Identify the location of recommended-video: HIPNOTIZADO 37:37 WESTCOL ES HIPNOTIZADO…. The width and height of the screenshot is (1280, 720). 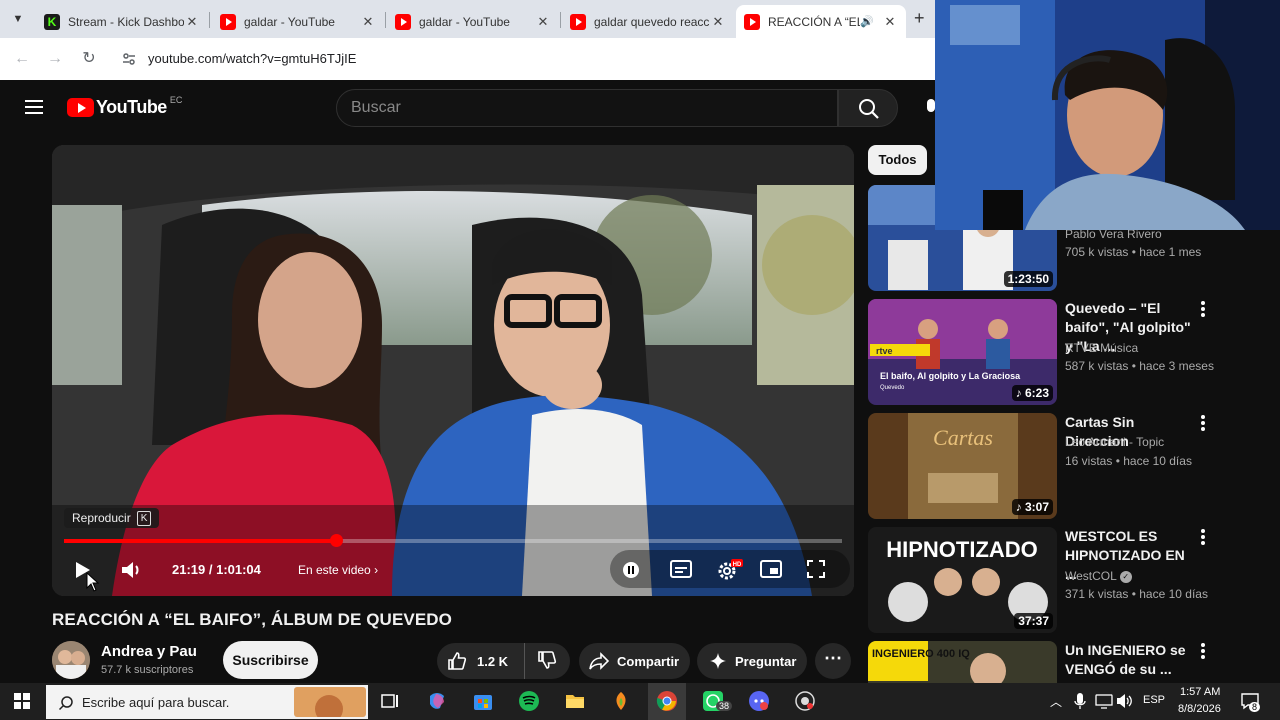
(1045, 580).